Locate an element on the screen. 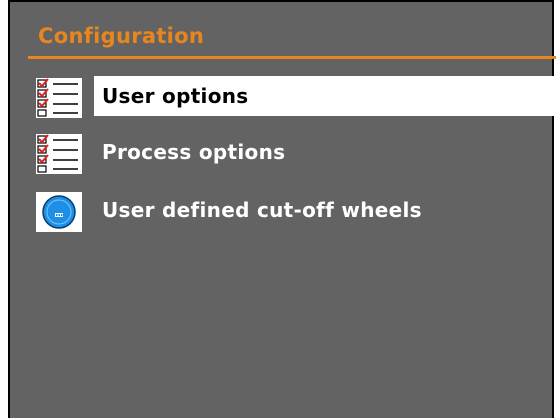  cut-off-wheel-icon is located at coordinates (59, 212).